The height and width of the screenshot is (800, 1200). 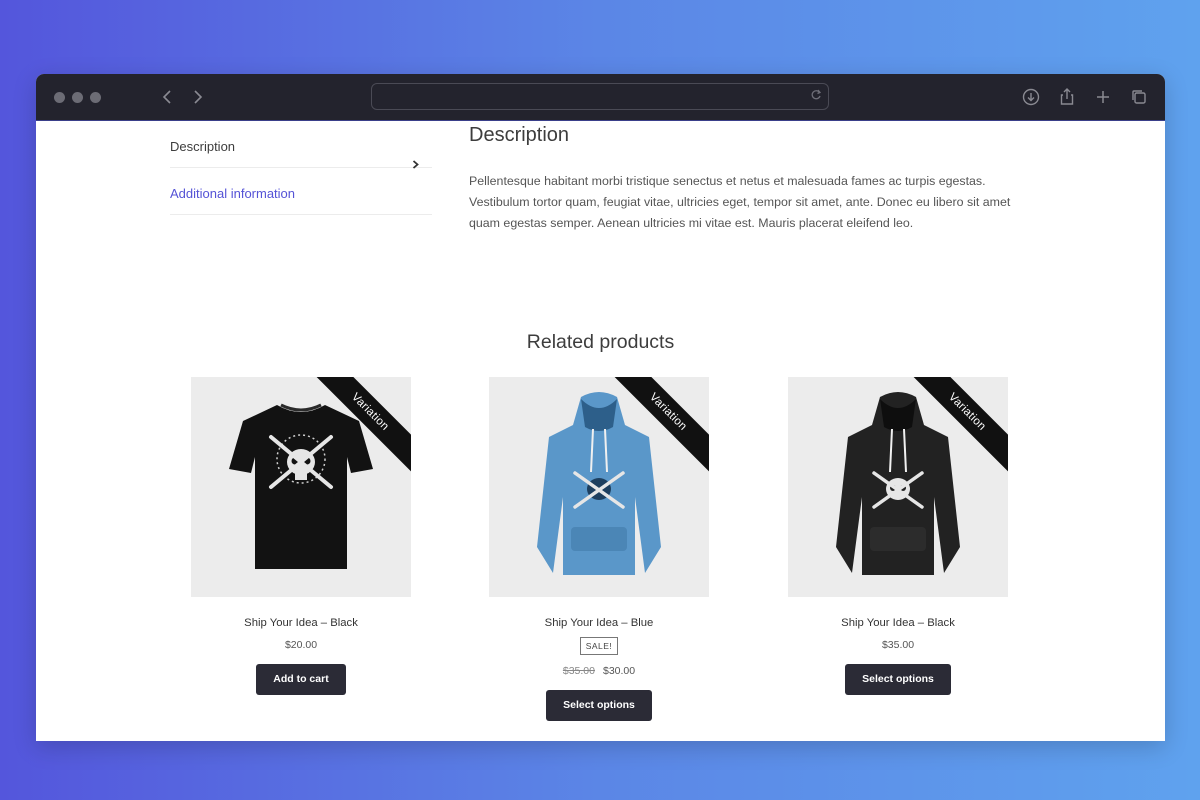 What do you see at coordinates (600, 342) in the screenshot?
I see `related-products-heading: Related products` at bounding box center [600, 342].